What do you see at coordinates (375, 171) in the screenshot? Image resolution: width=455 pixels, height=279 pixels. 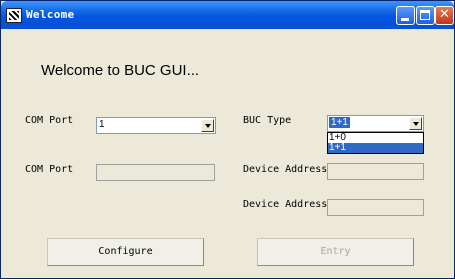 I see `device-address-1-field` at bounding box center [375, 171].